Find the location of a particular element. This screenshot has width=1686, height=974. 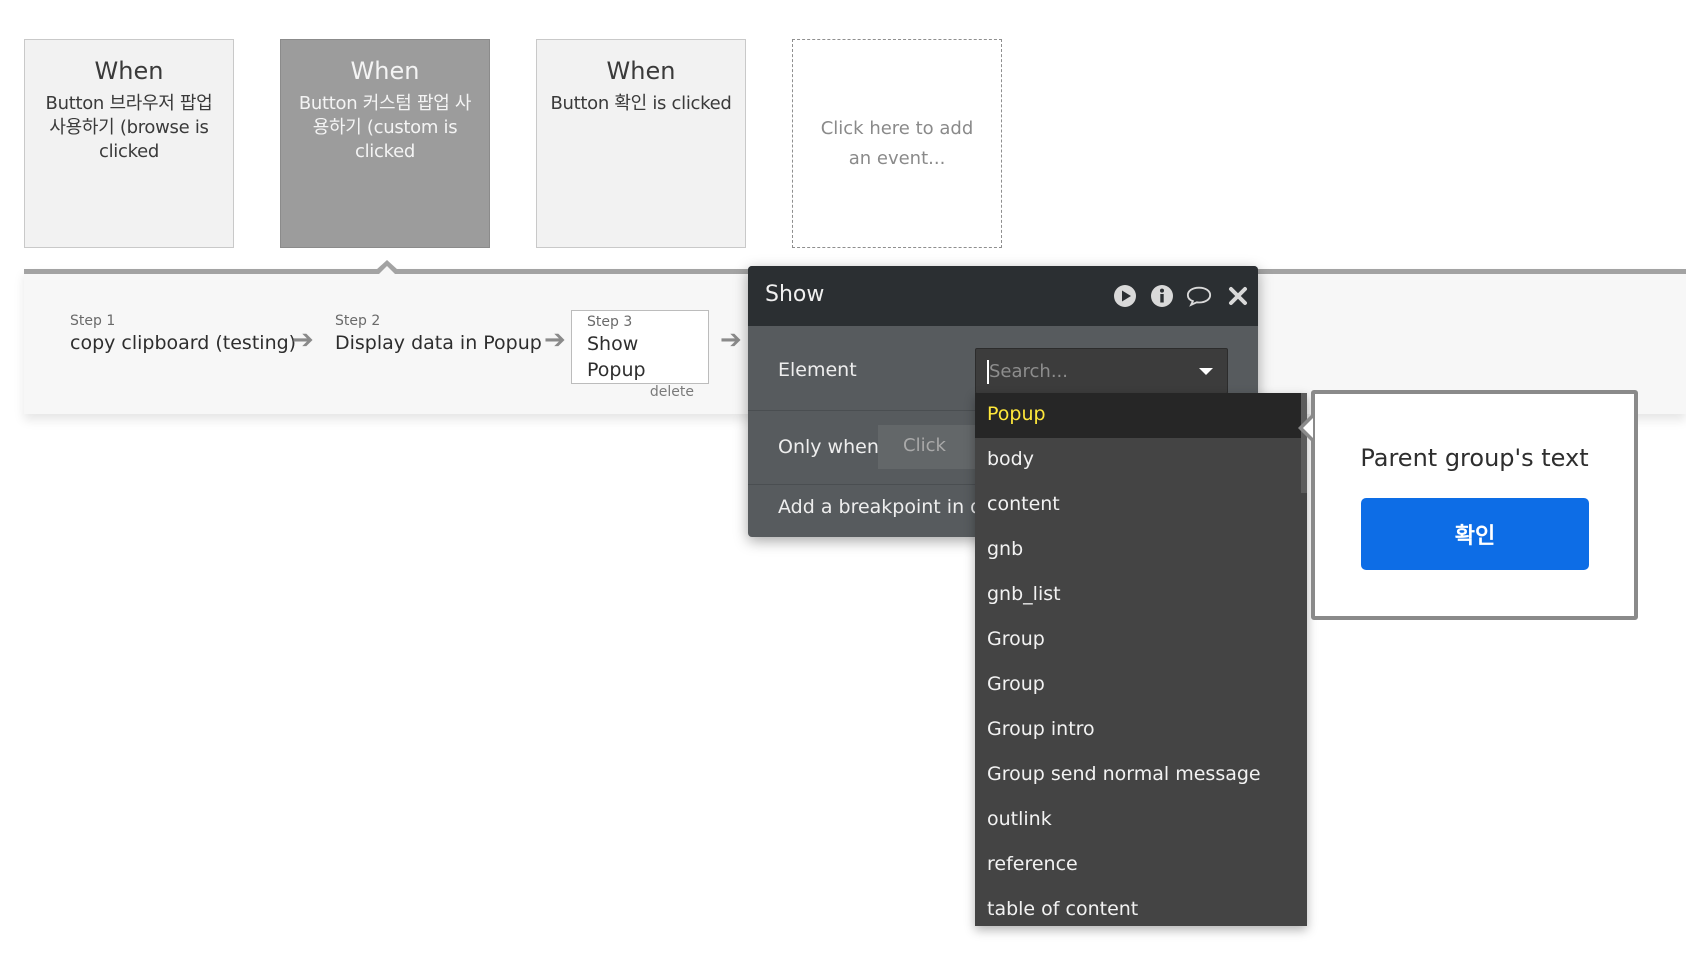

preview-text: Parent group's text is located at coordinates (1474, 458).